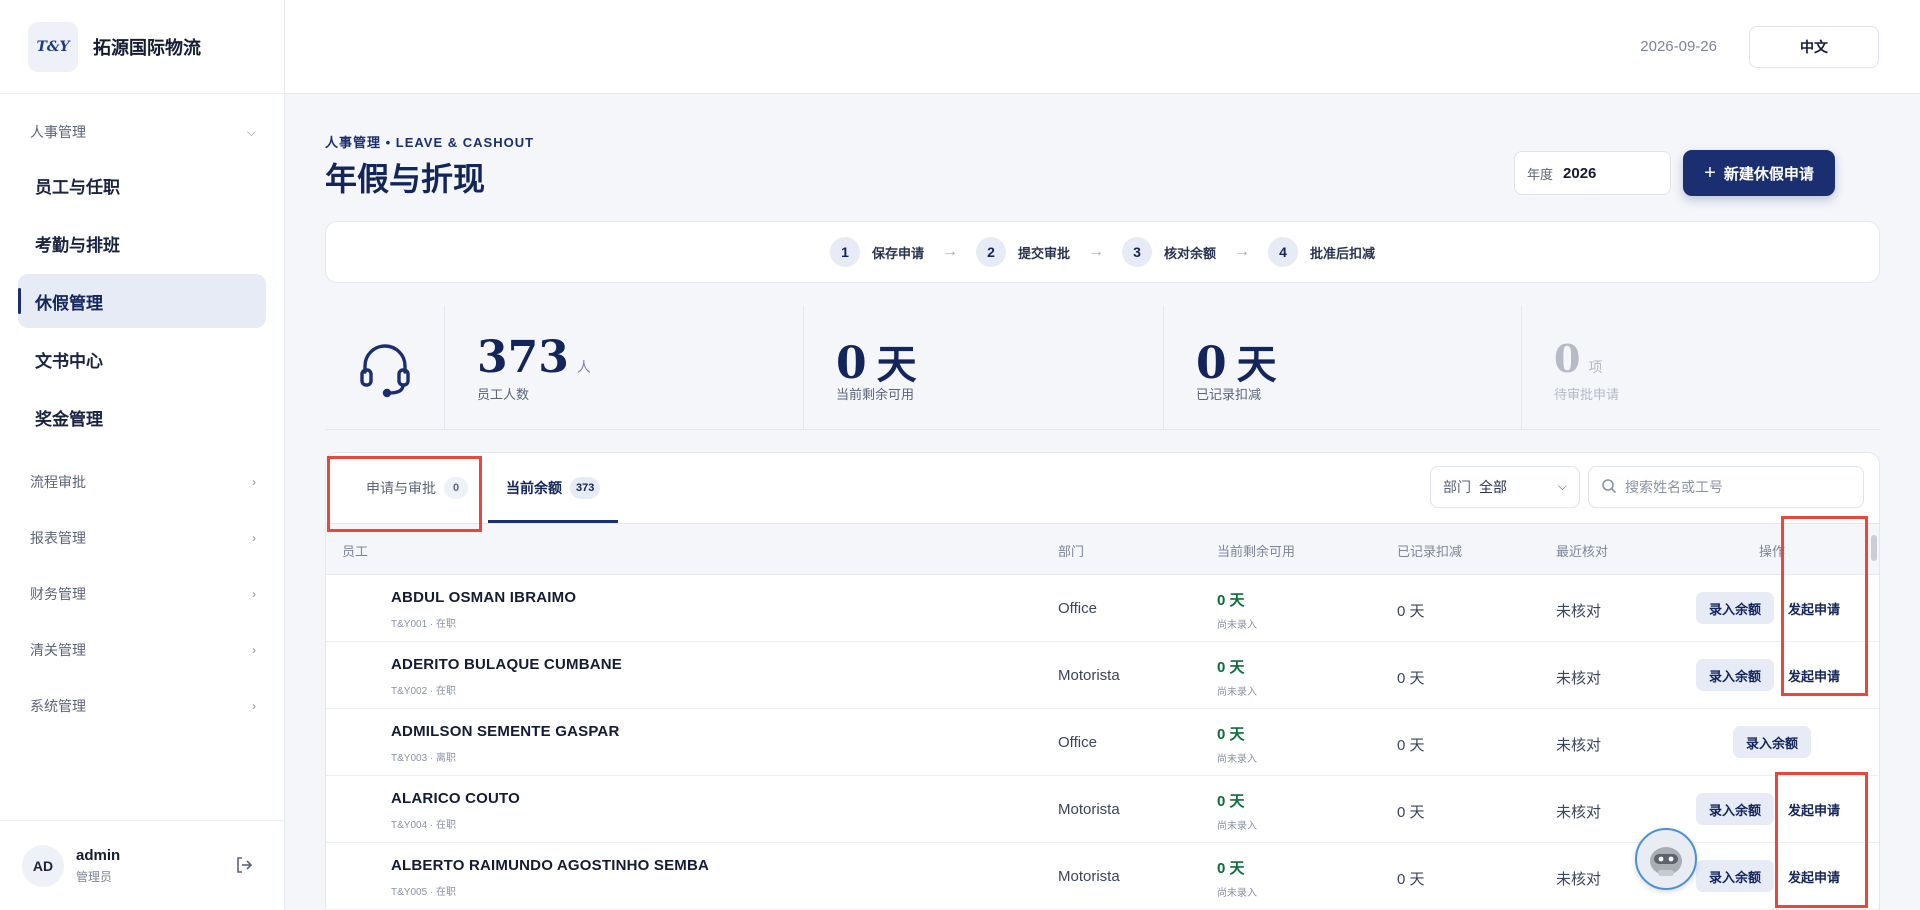  I want to click on employee-id-status: T&Y004 · 在职, so click(424, 825).